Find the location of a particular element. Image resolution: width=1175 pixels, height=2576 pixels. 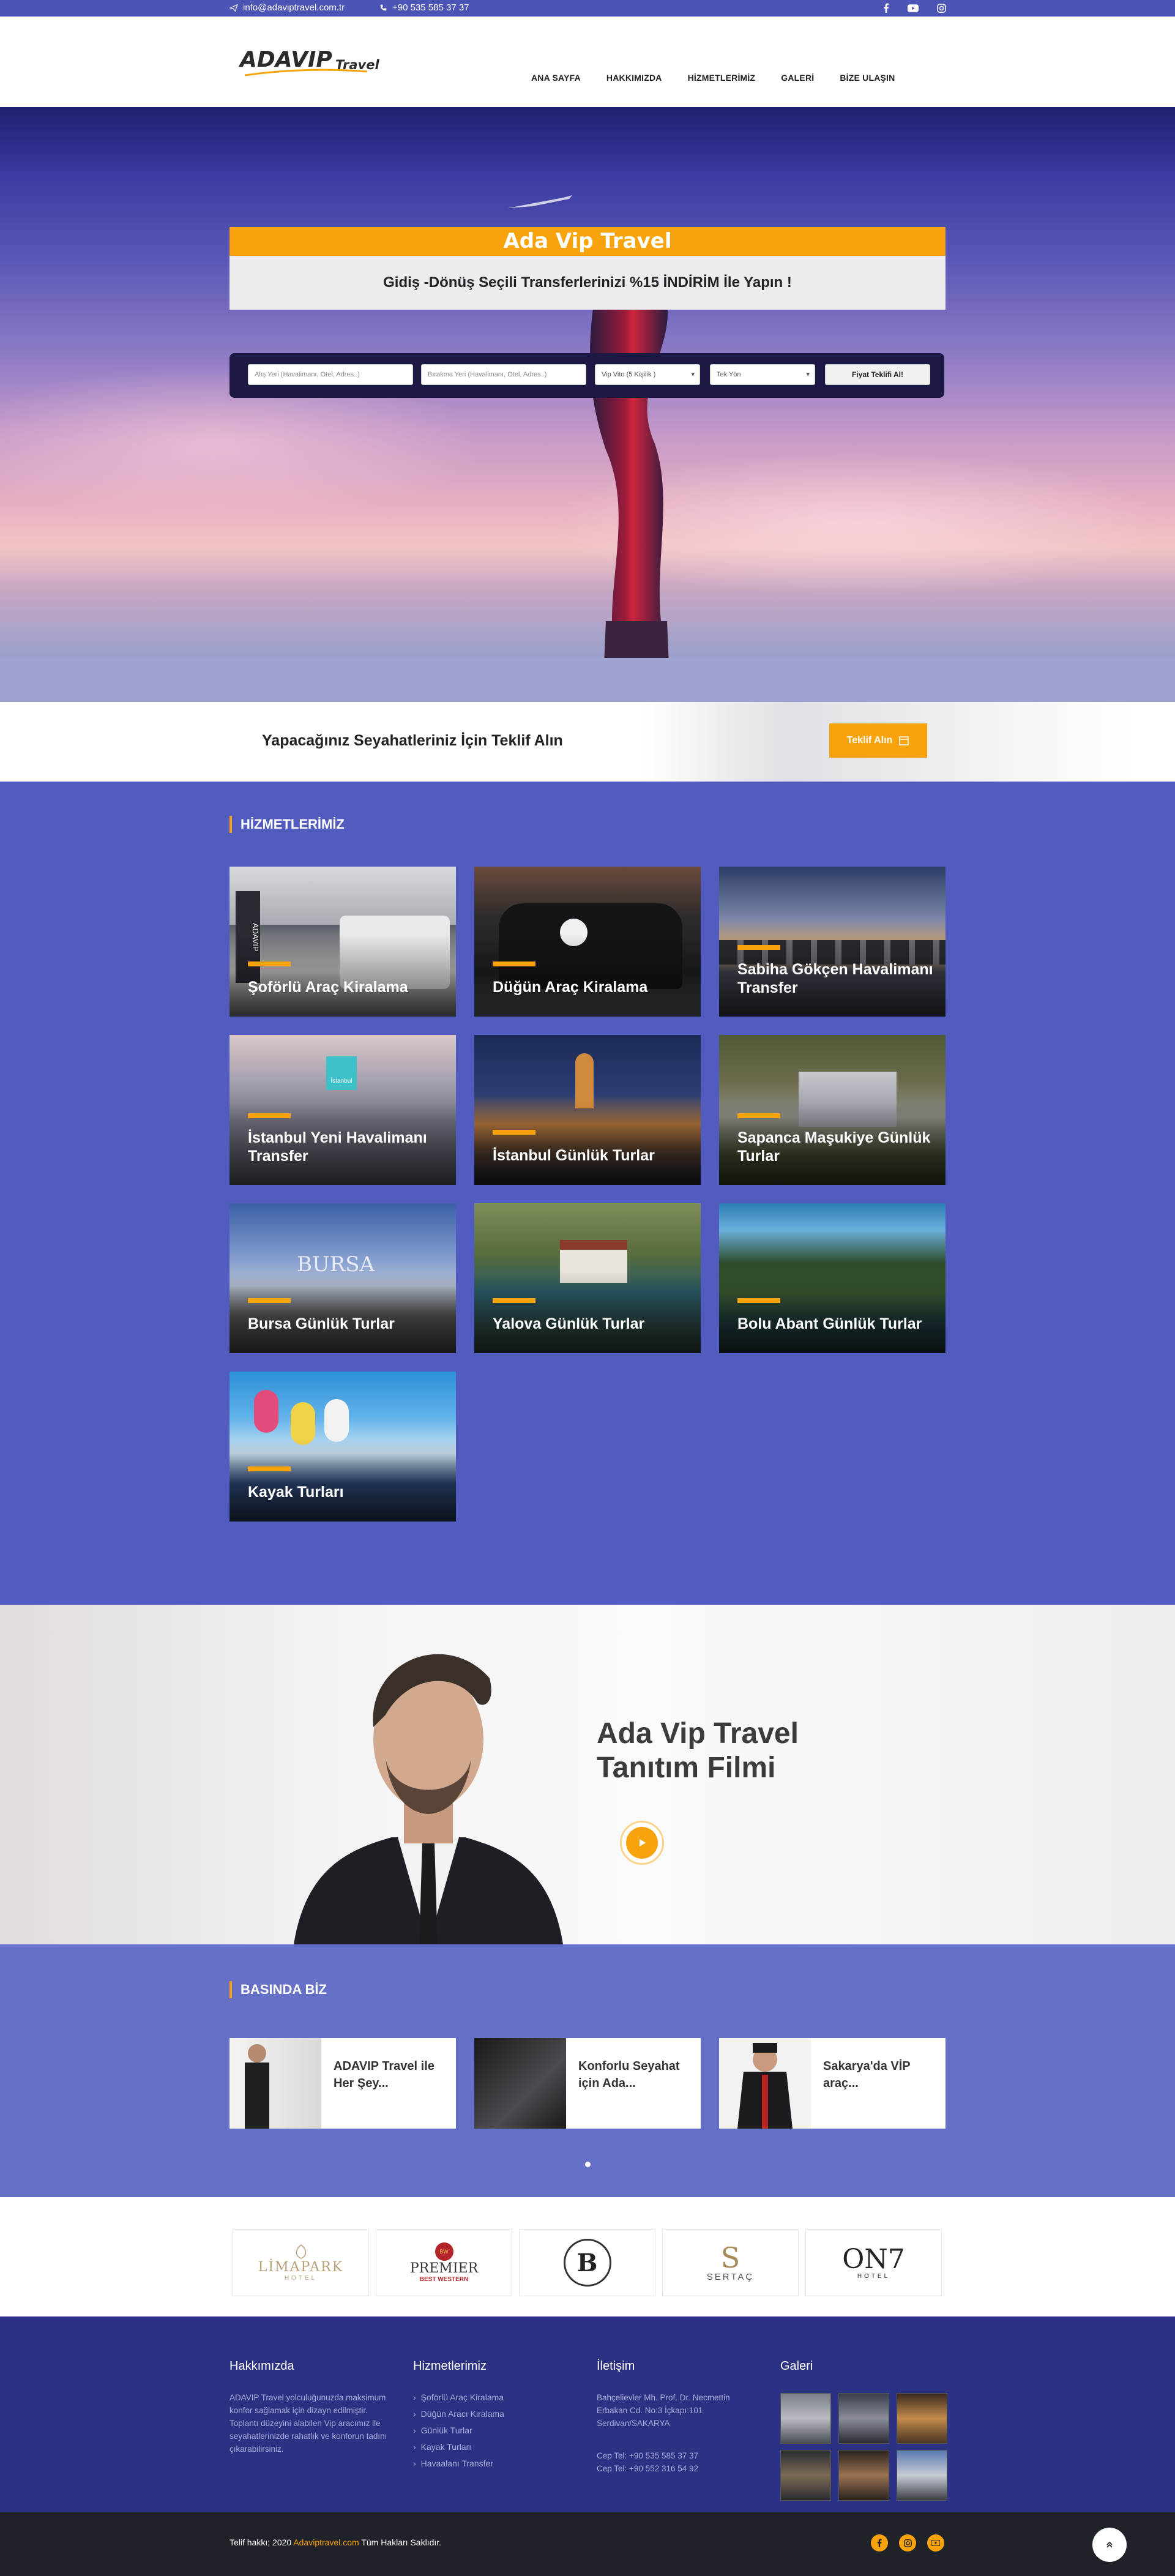

partner-logo: ON7 HOTEL is located at coordinates (873, 2262).